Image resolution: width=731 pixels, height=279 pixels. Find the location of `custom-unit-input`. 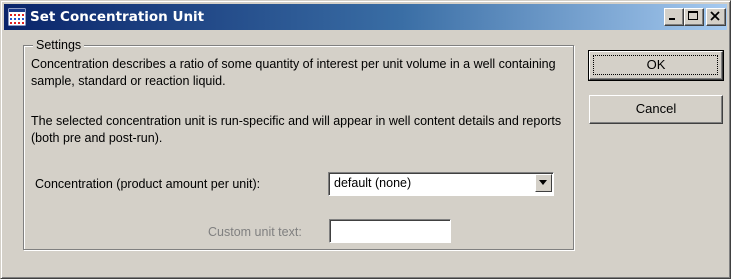

custom-unit-input is located at coordinates (390, 231).